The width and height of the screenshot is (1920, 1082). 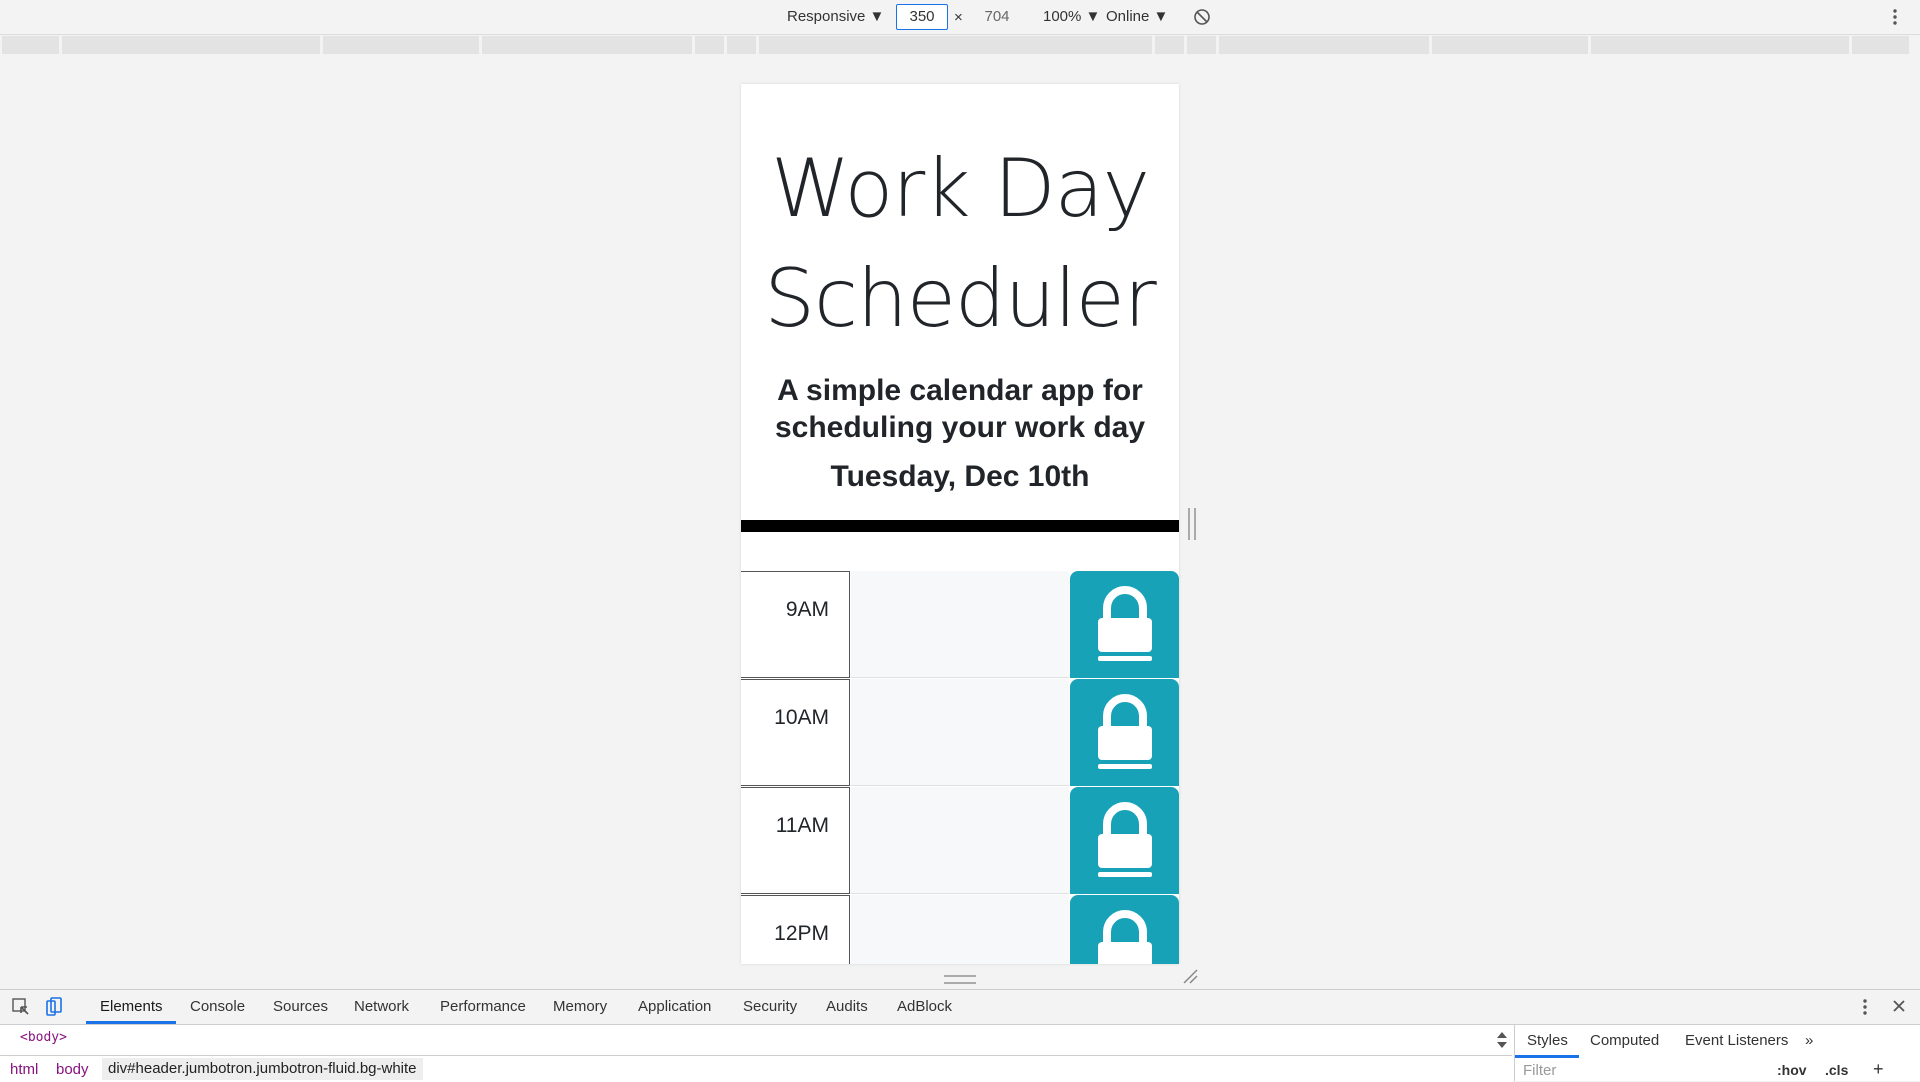 I want to click on tab-console: Console, so click(x=217, y=1006).